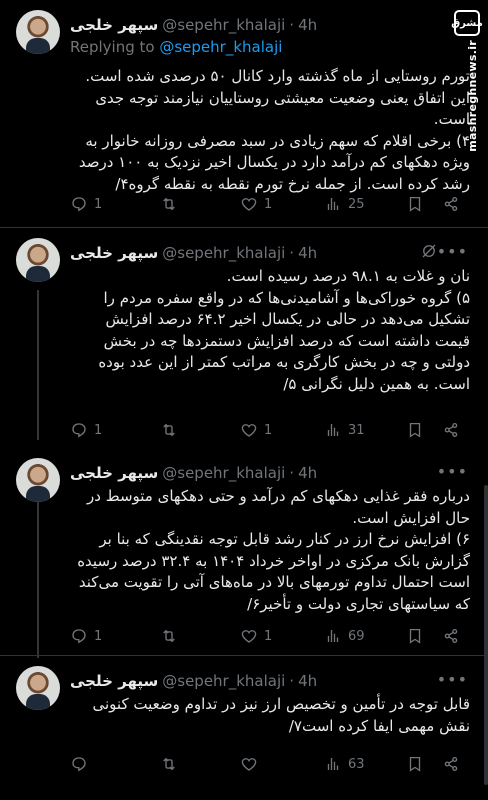 Image resolution: width=488 pixels, height=800 pixels. What do you see at coordinates (344, 764) in the screenshot?
I see `views-button: 63` at bounding box center [344, 764].